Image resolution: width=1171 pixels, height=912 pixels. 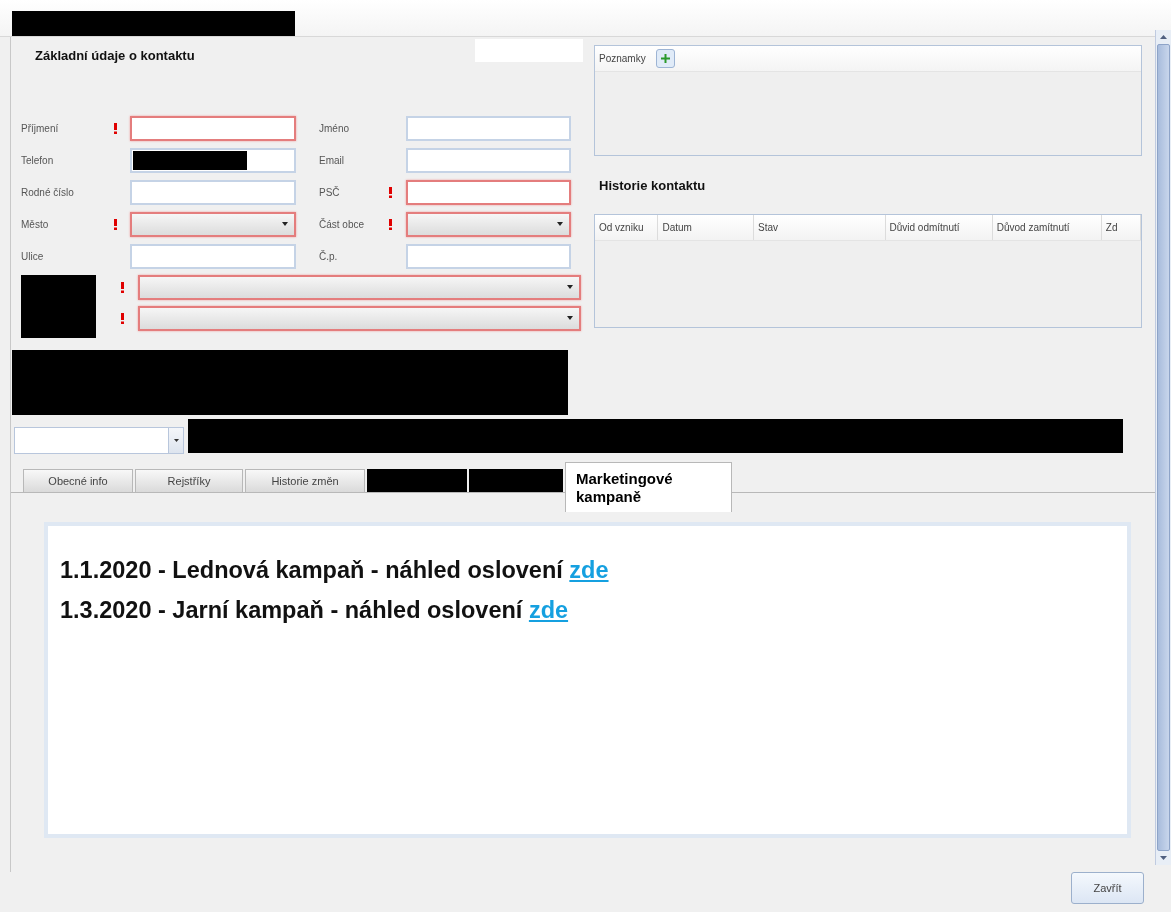 What do you see at coordinates (1163, 857) in the screenshot?
I see `scroll-down-icon` at bounding box center [1163, 857].